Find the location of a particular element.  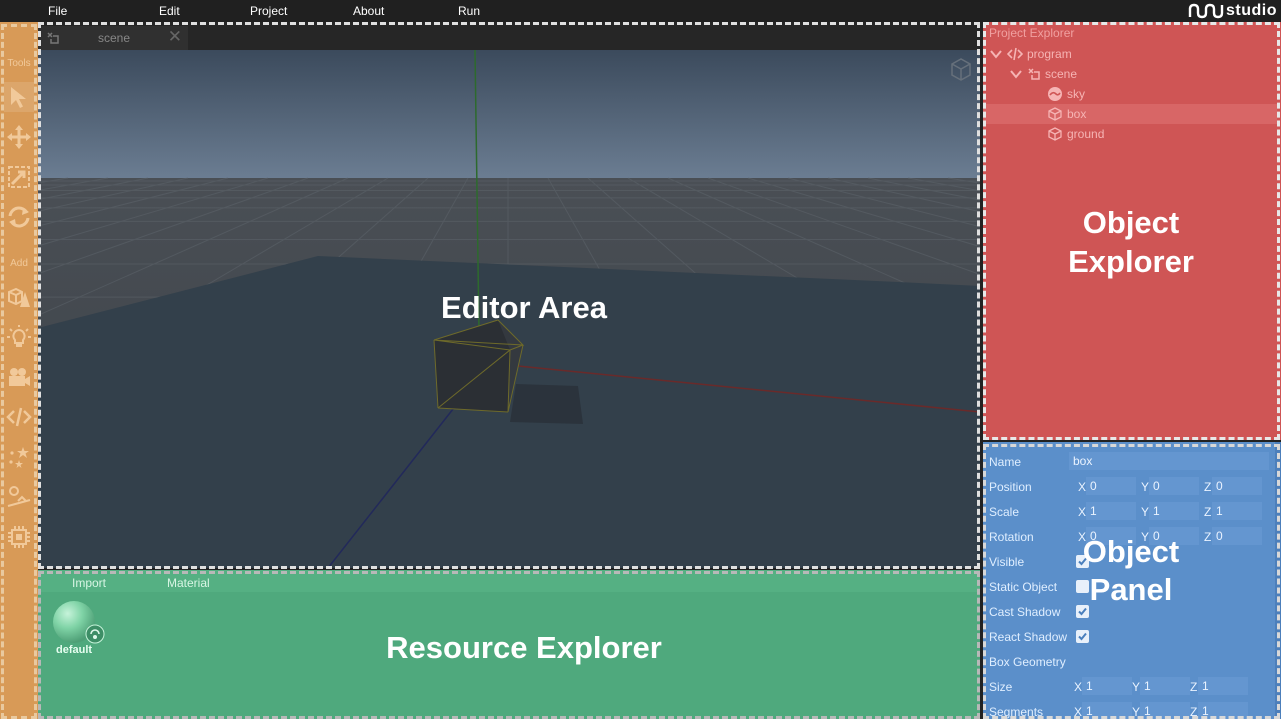

rotation-row: Rotation X Y Z is located at coordinates (1132, 536).